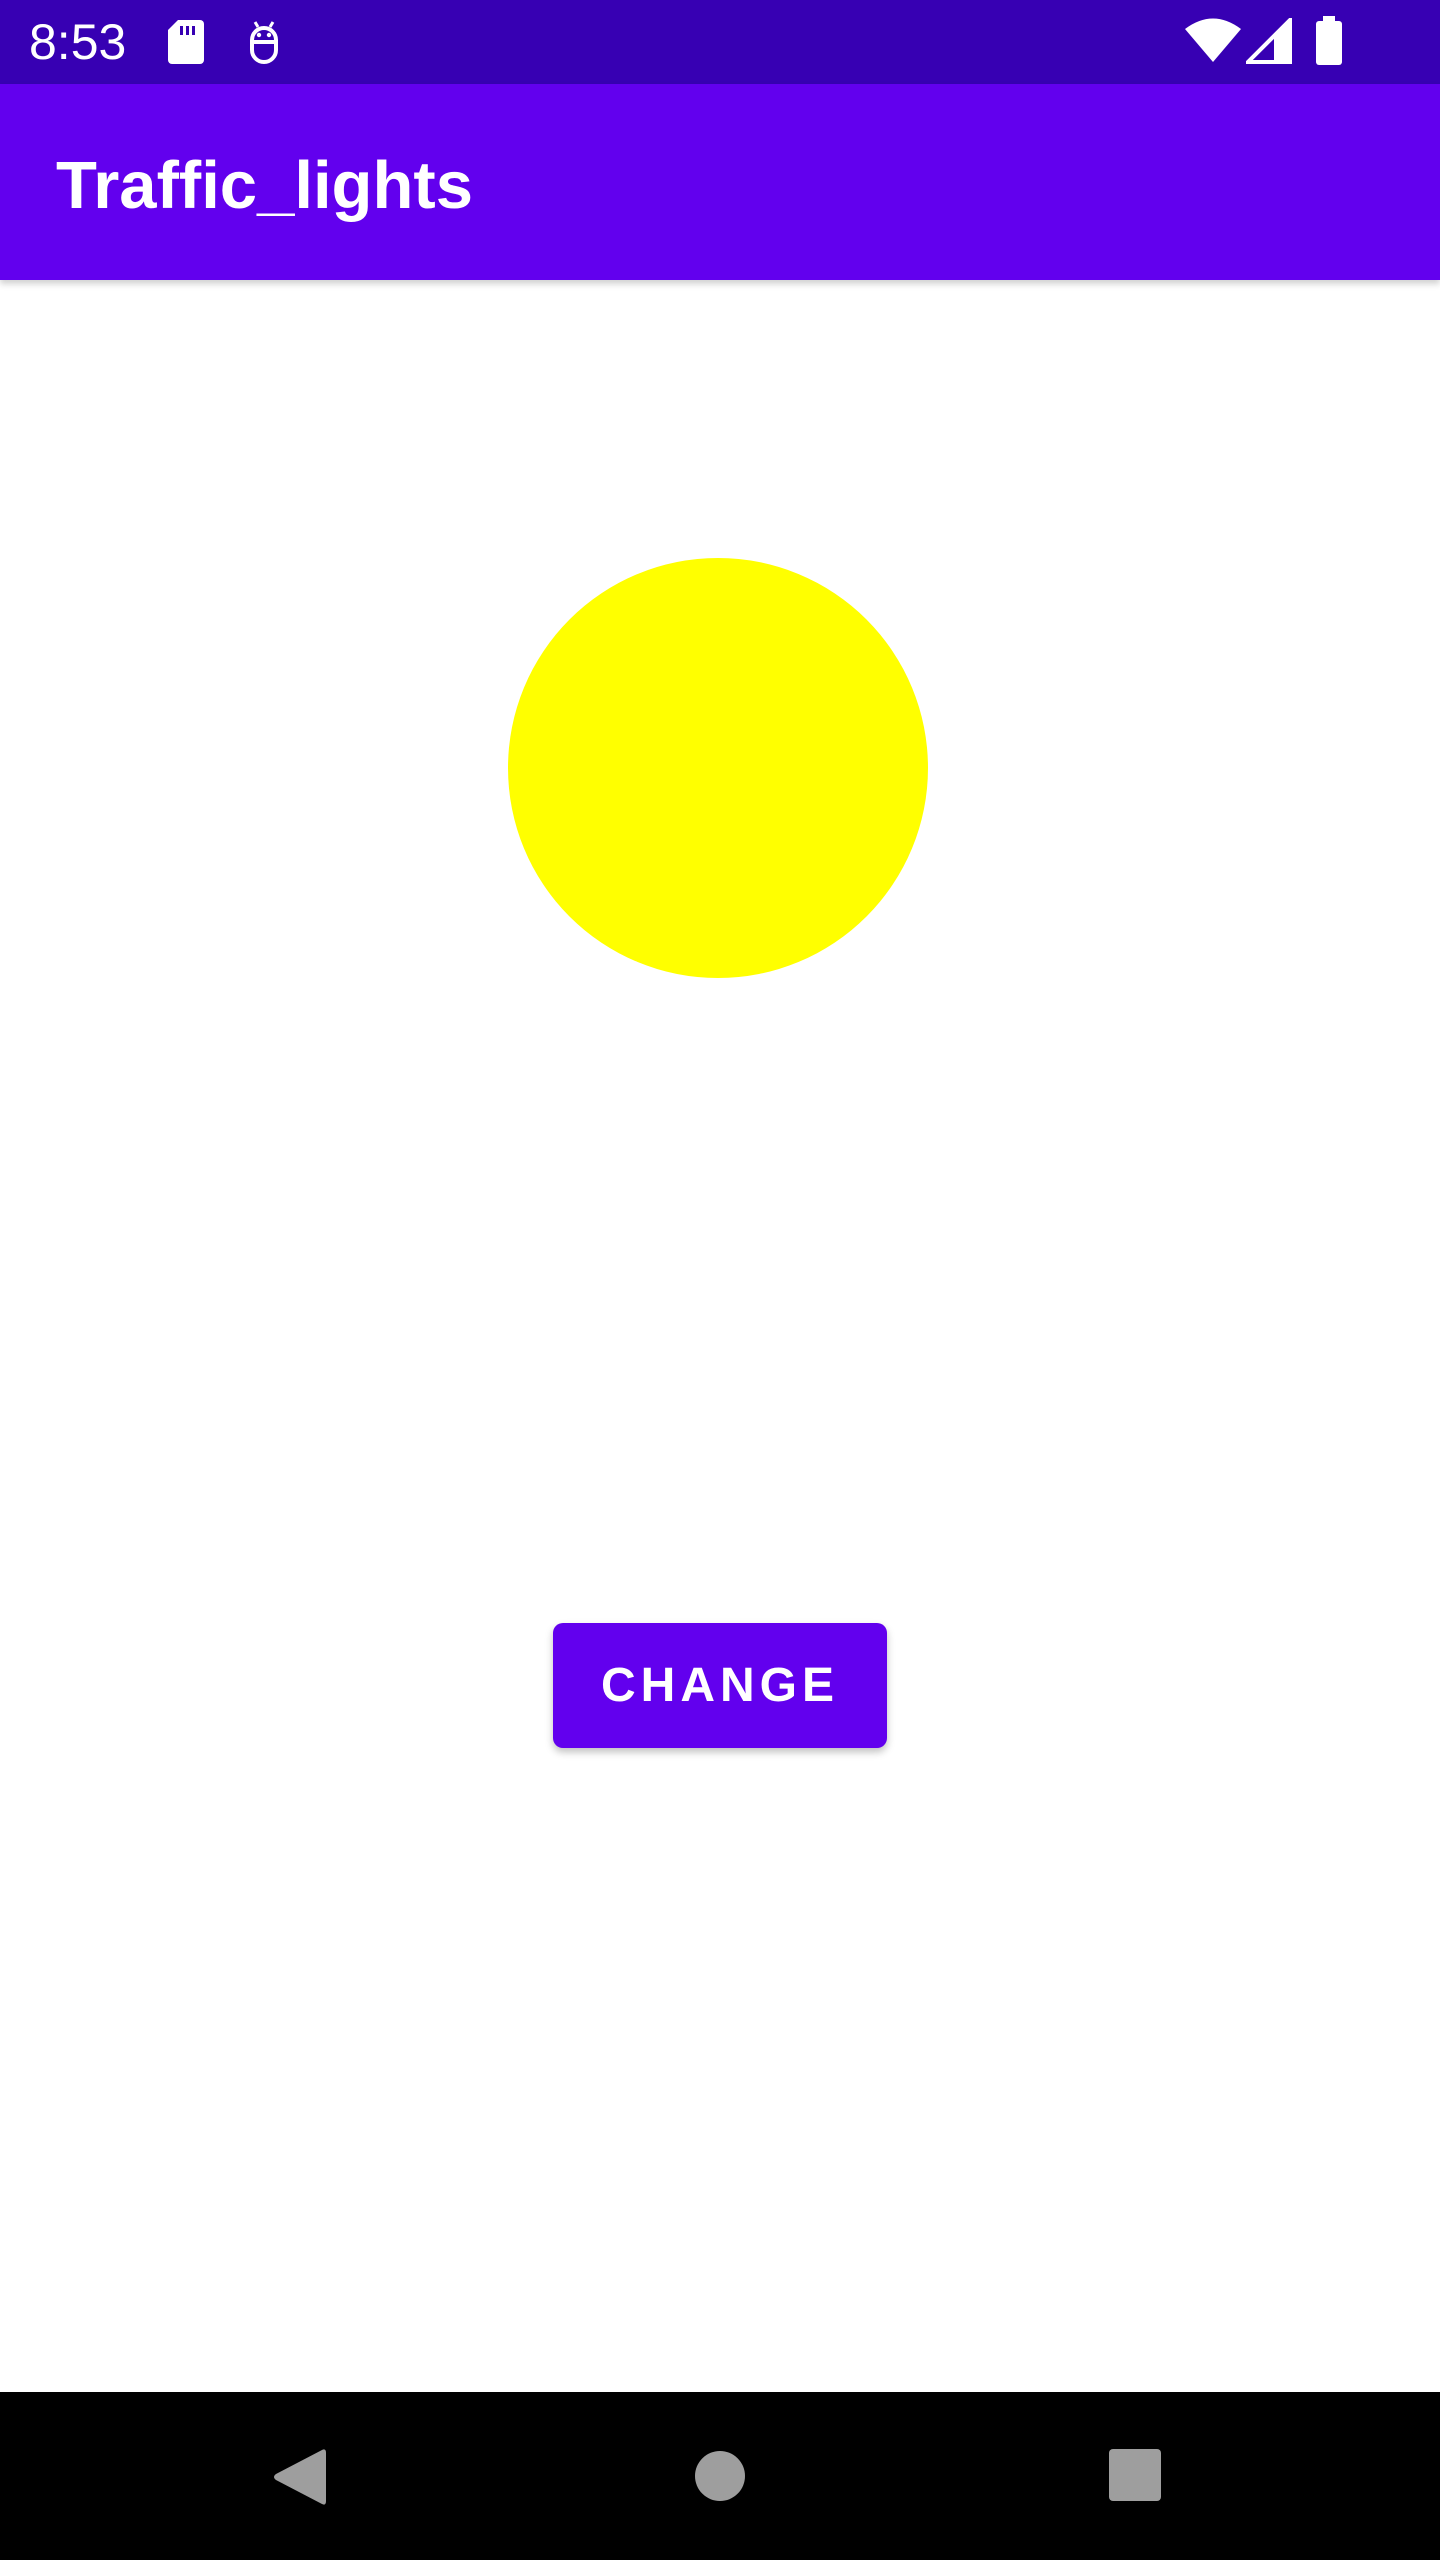 This screenshot has width=1440, height=2560. What do you see at coordinates (186, 42) in the screenshot?
I see `sd-card-icon` at bounding box center [186, 42].